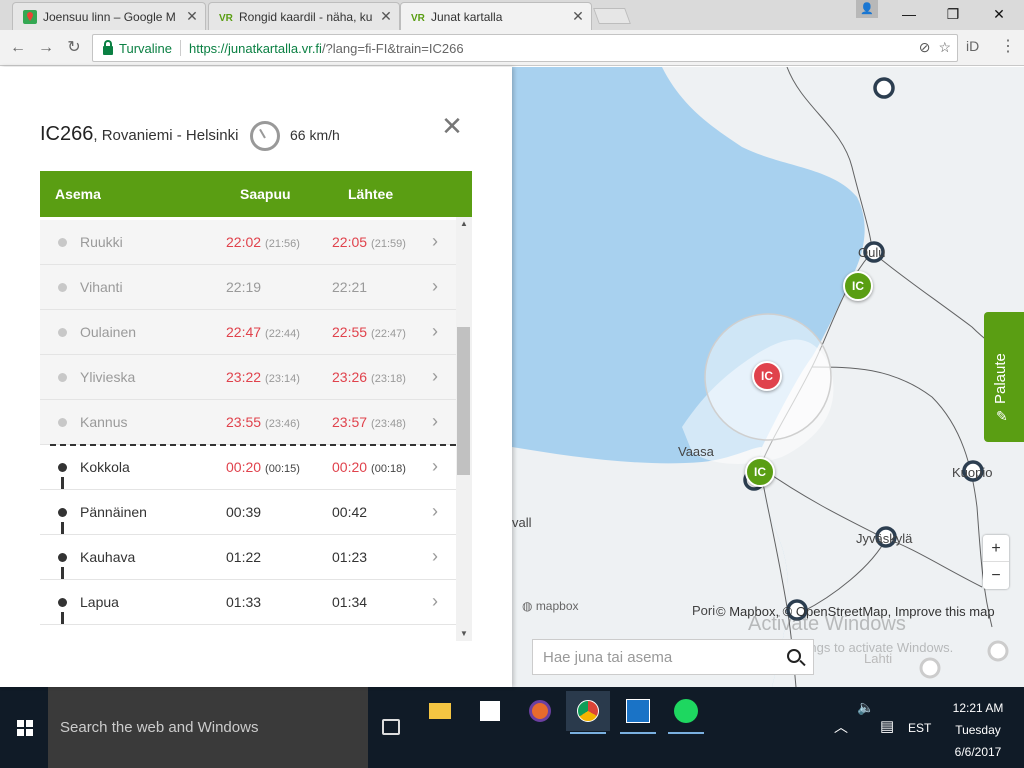  Describe the element at coordinates (865, 707) in the screenshot. I see `volume-icon: 🔈` at that location.